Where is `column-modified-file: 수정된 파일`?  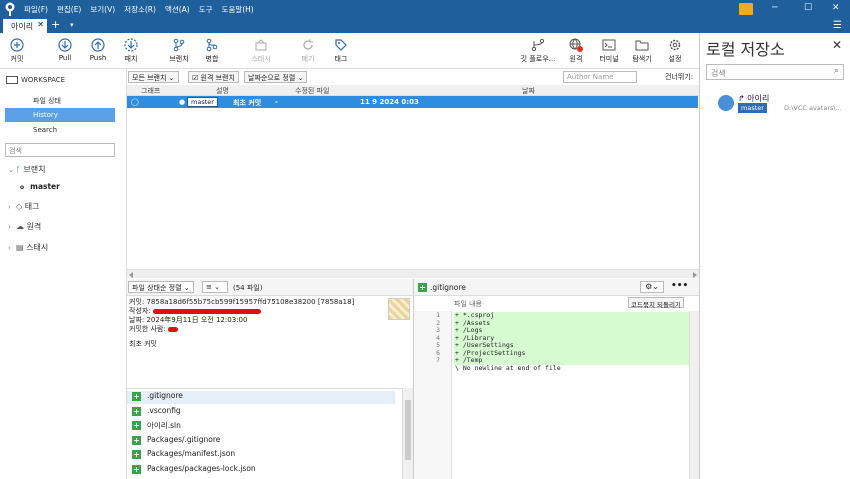
column-modified-file: 수정된 파일 is located at coordinates (312, 91).